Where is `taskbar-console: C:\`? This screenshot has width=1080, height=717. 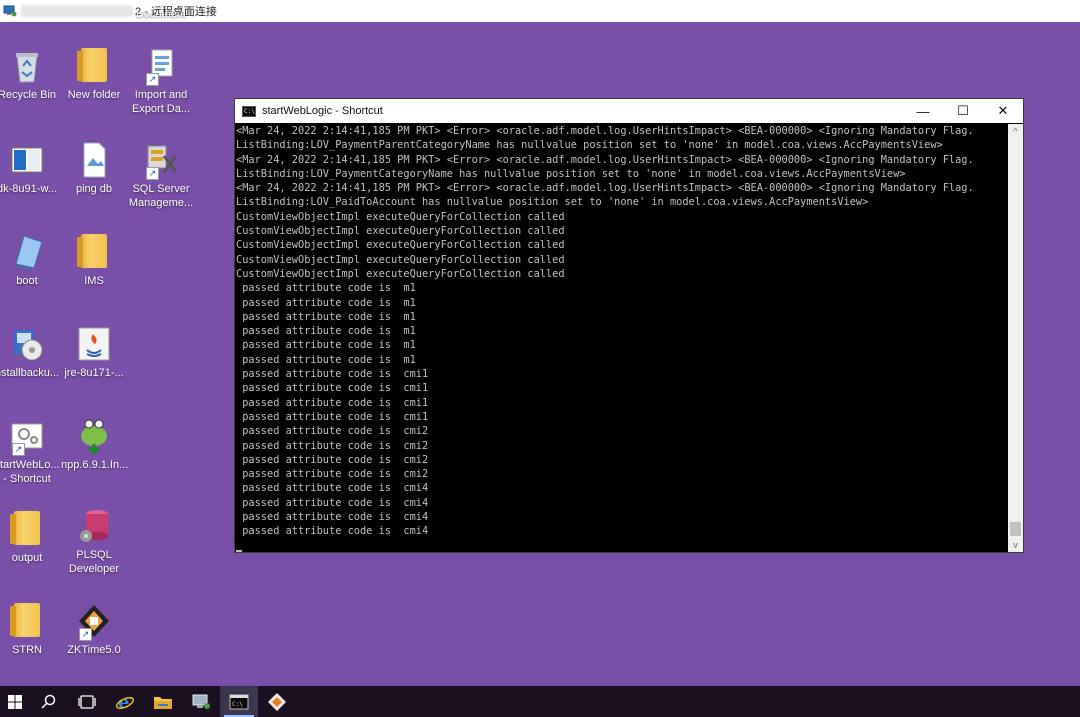 taskbar-console: C:\ is located at coordinates (239, 701).